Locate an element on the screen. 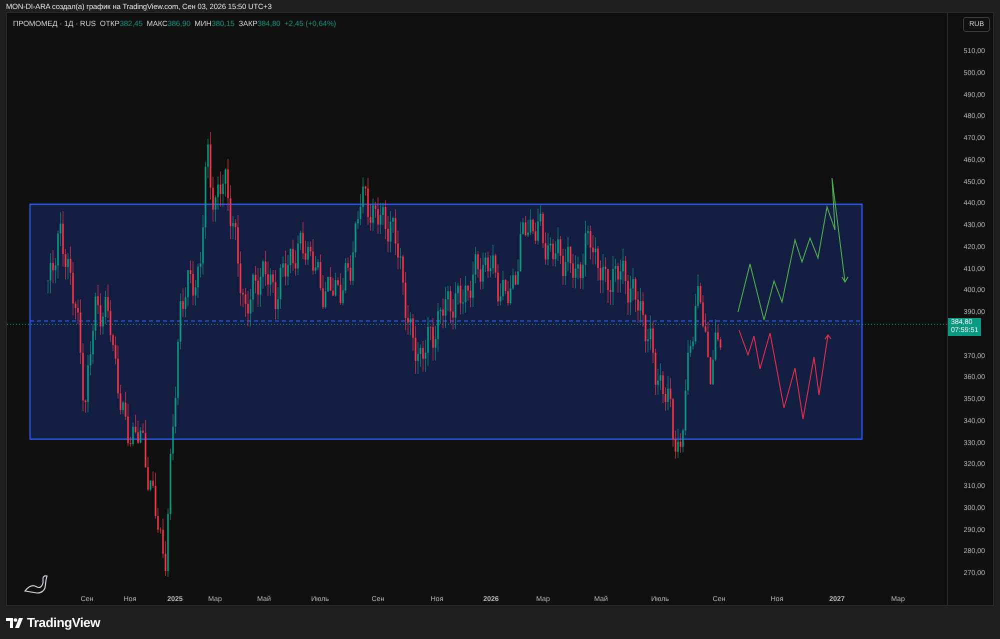  brand-name: TradingView is located at coordinates (63, 622).